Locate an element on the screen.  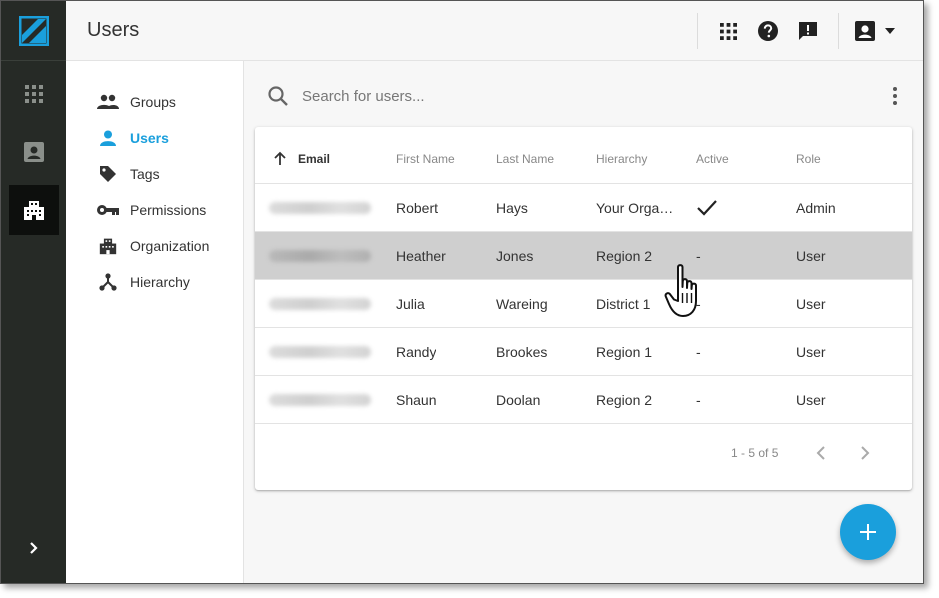
more-vert-icon is located at coordinates (895, 96).